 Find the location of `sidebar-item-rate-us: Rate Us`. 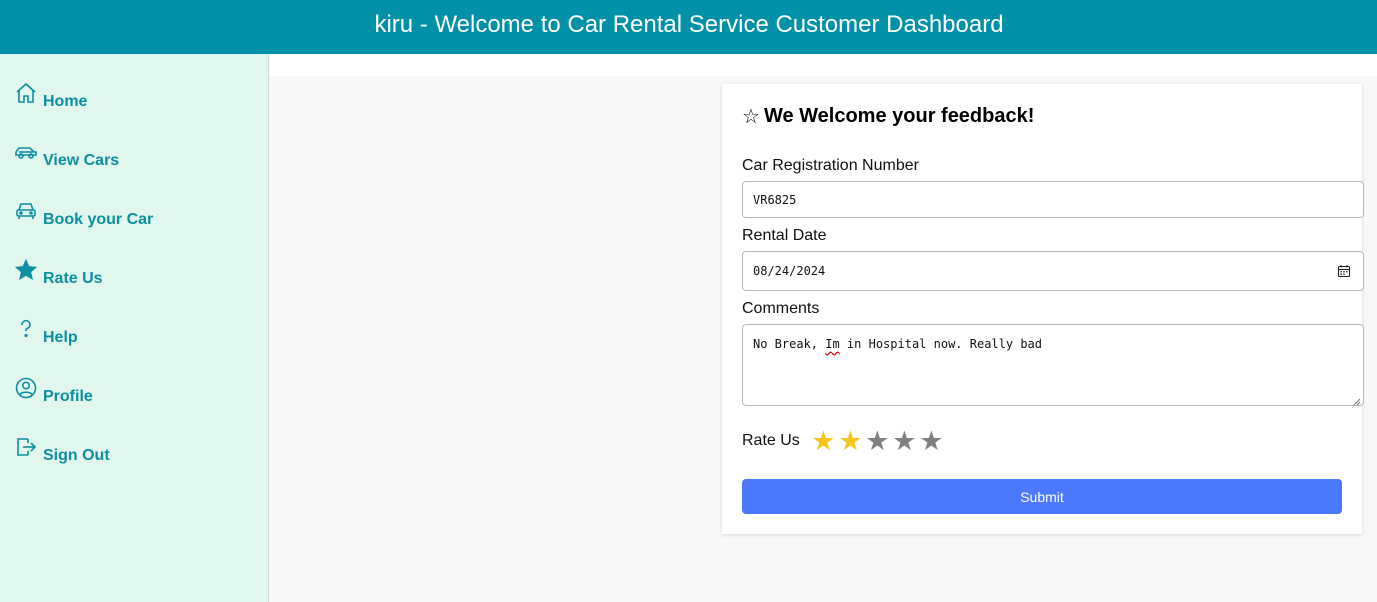

sidebar-item-rate-us: Rate Us is located at coordinates (134, 273).